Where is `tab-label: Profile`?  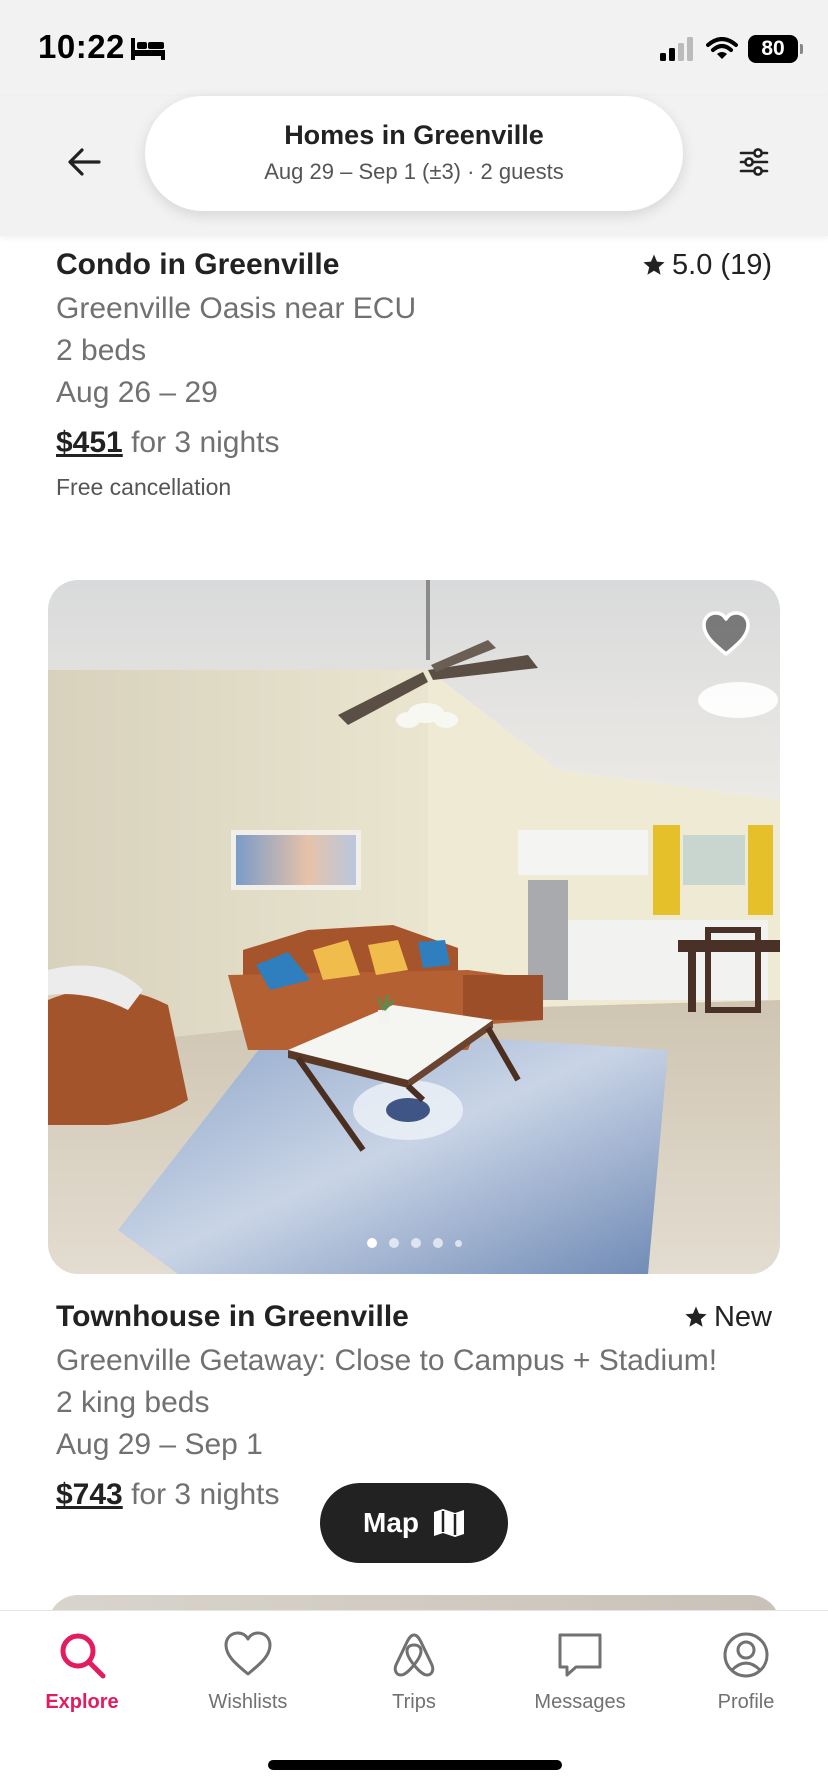 tab-label: Profile is located at coordinates (746, 1702).